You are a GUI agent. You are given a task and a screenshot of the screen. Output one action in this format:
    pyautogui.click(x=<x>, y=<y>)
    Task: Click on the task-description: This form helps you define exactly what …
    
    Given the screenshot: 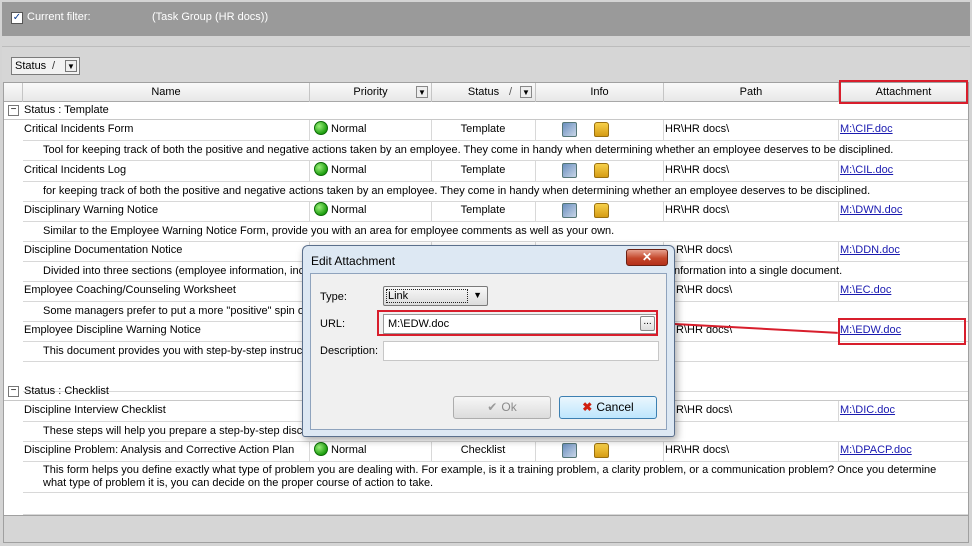 What is the action you would take?
    pyautogui.click(x=495, y=477)
    